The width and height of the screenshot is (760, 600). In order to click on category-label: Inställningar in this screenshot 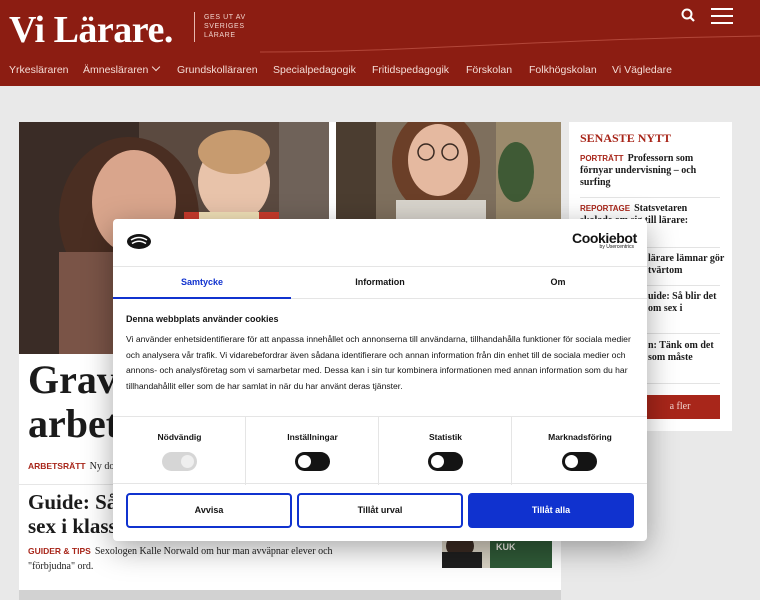, I will do `click(312, 437)`.